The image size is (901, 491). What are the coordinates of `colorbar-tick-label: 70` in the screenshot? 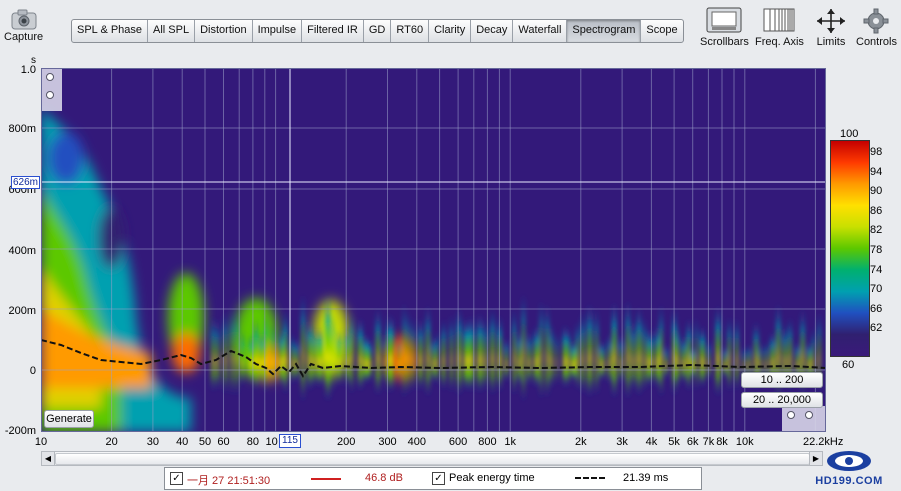 It's located at (876, 289).